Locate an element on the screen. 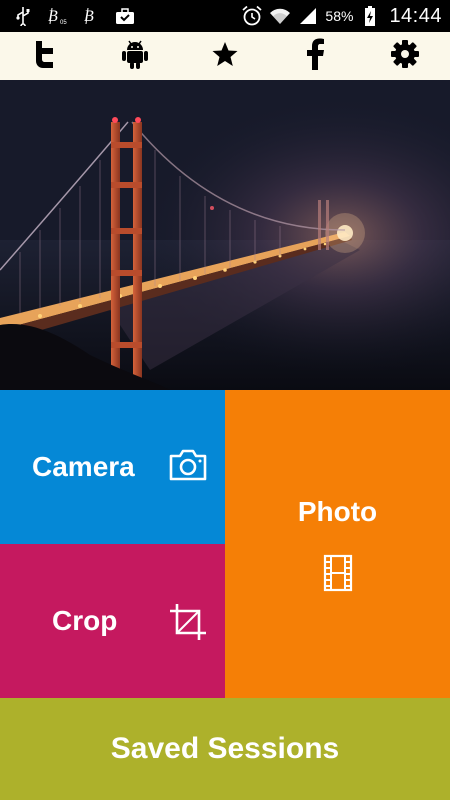 The width and height of the screenshot is (450, 800). status-left-icons: B 05 B is located at coordinates (68, 16).